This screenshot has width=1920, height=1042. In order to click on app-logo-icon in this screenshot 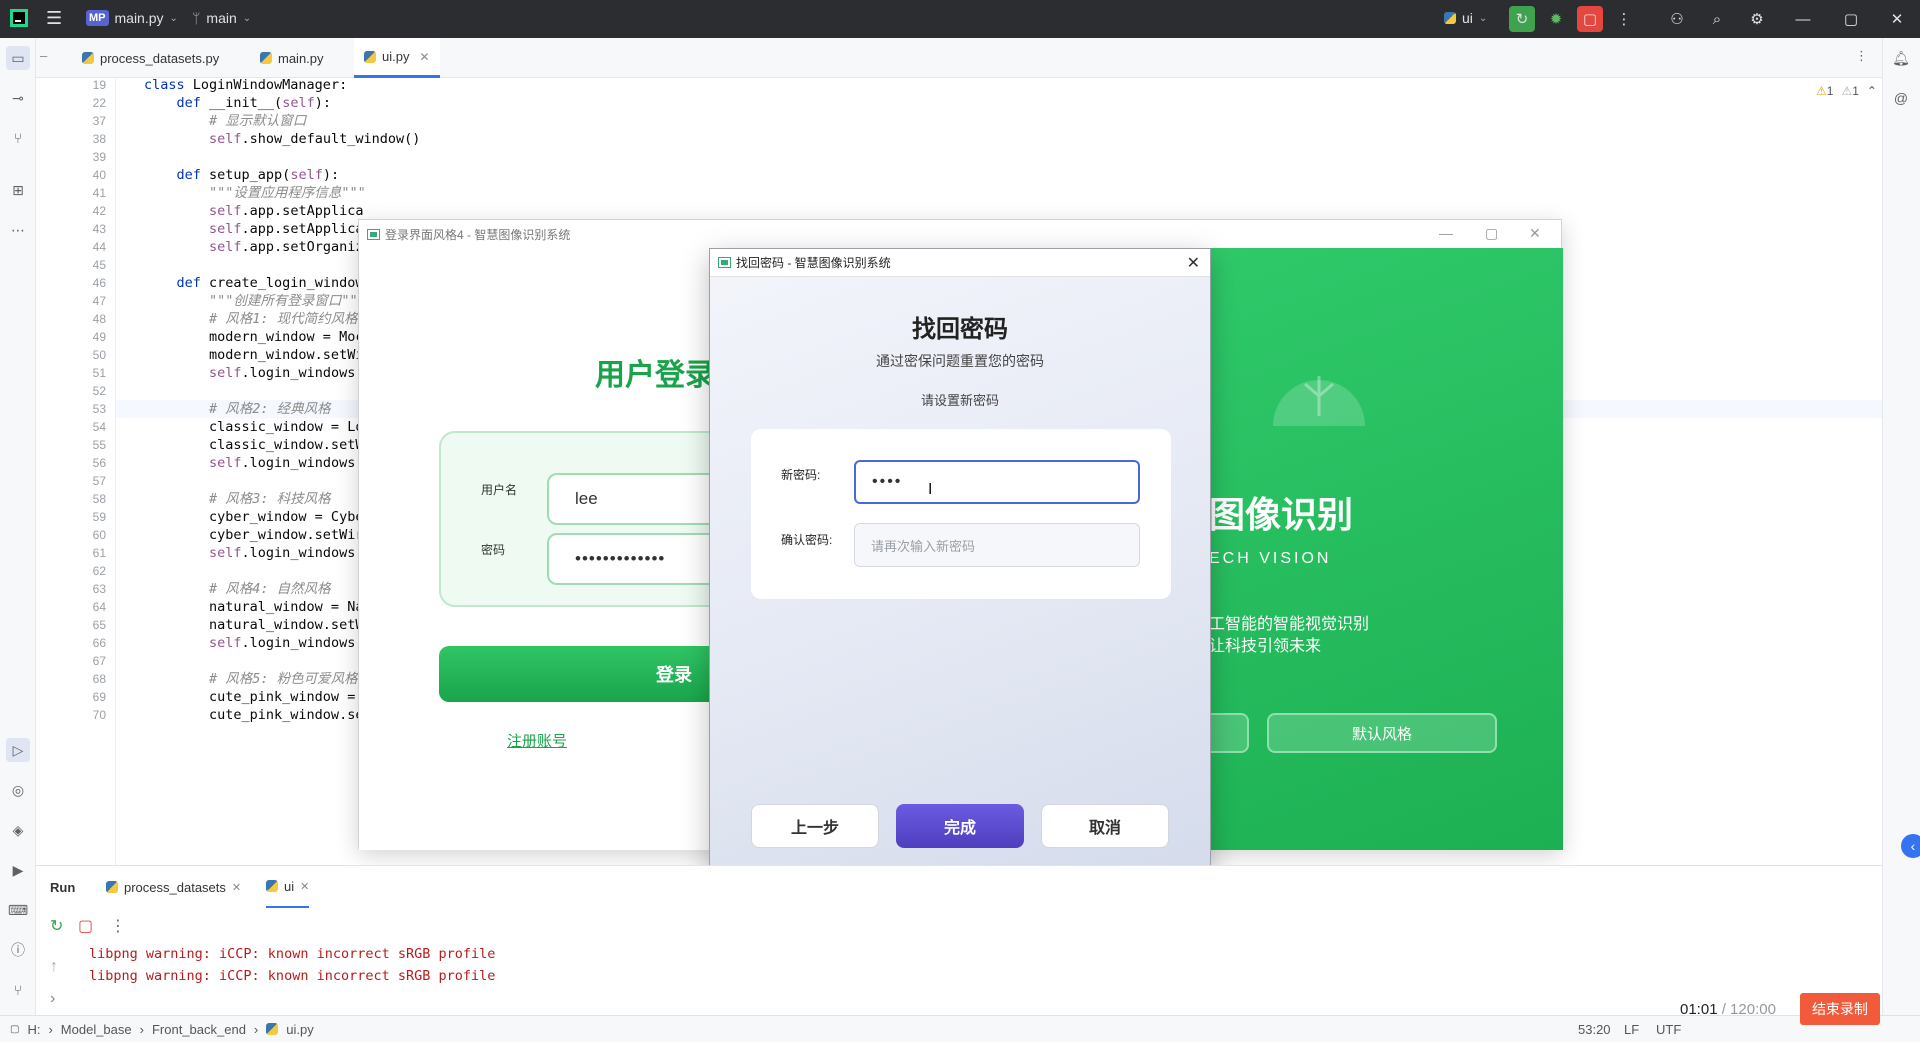, I will do `click(19, 18)`.